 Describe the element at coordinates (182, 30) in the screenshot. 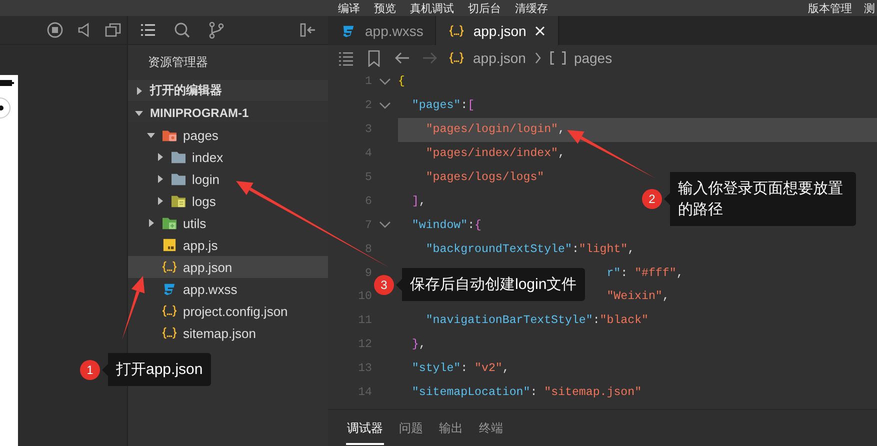

I see `search-icon` at that location.